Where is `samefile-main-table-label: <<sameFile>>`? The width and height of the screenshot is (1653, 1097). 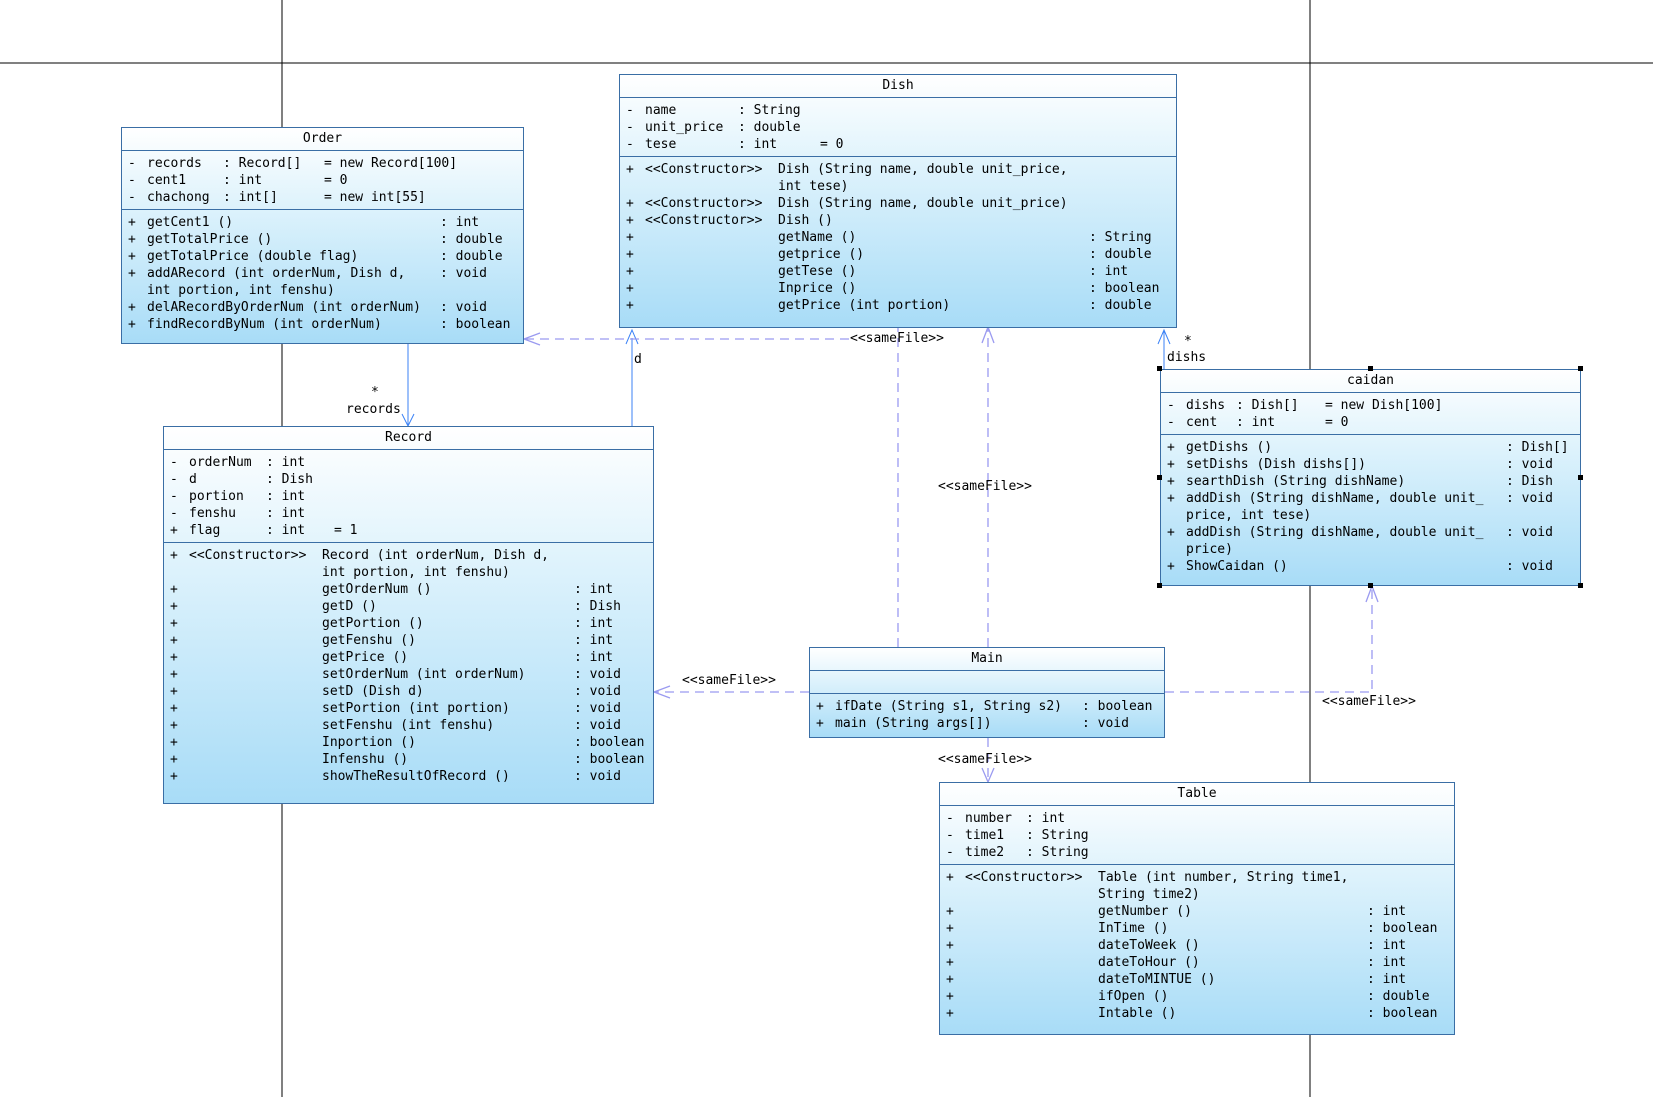 samefile-main-table-label: <<sameFile>> is located at coordinates (985, 759).